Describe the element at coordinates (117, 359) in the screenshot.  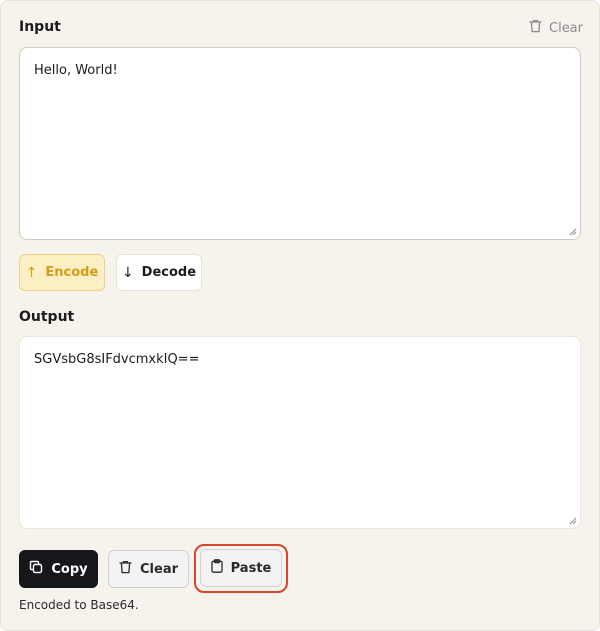
I see `output-text: SGVsbG8sIFdvcmxkIQ==` at that location.